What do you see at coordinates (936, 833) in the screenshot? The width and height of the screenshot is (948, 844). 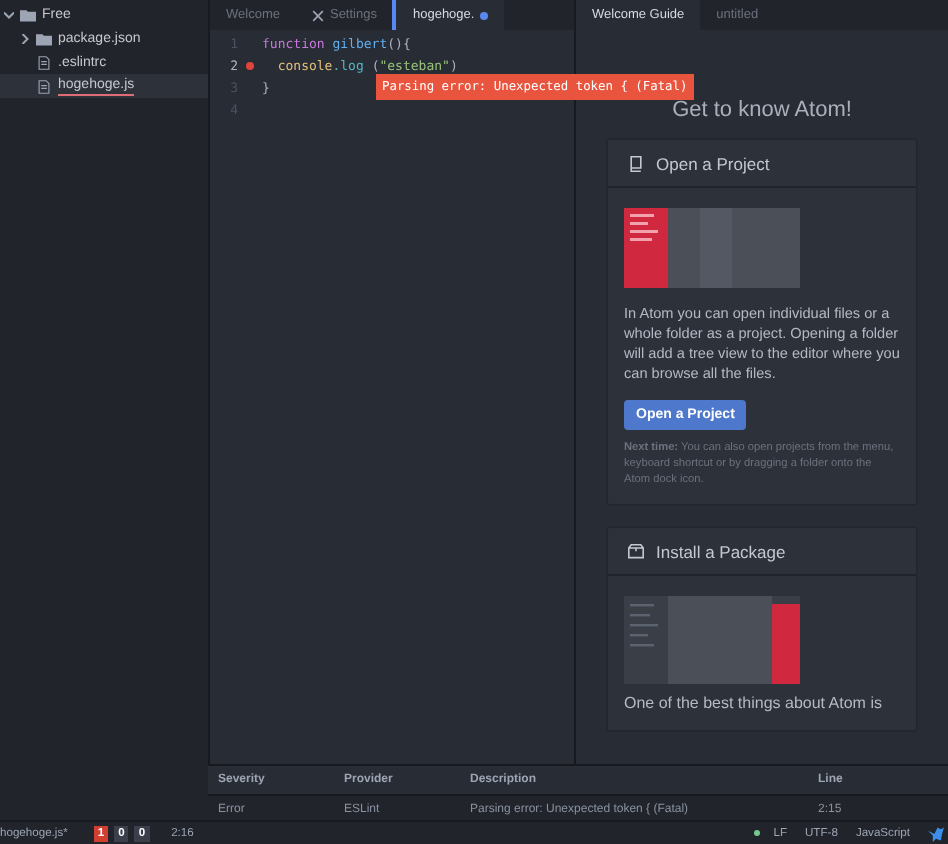 I see `bird-icon` at bounding box center [936, 833].